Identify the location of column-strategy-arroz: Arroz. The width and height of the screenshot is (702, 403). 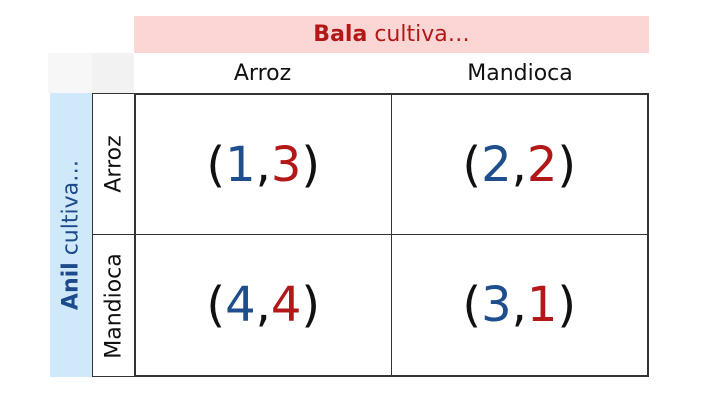
(262, 73).